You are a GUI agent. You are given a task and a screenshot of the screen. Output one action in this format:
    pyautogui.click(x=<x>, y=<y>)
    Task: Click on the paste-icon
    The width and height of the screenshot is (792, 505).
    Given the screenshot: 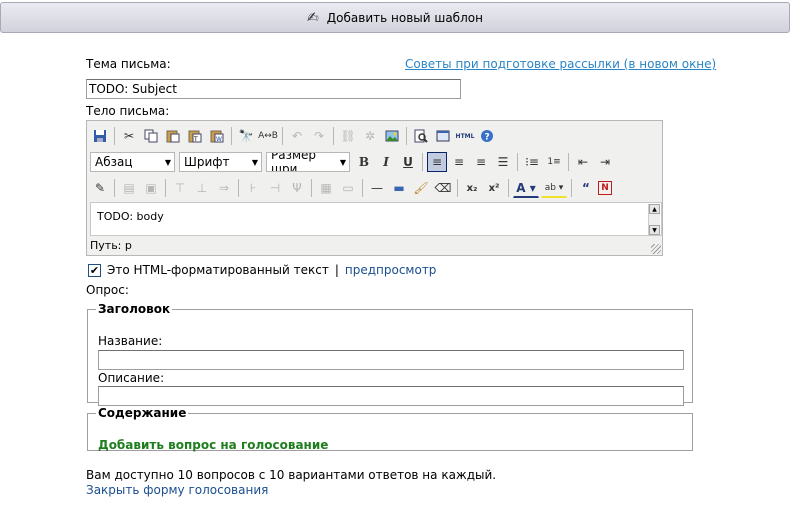 What is the action you would take?
    pyautogui.click(x=173, y=136)
    